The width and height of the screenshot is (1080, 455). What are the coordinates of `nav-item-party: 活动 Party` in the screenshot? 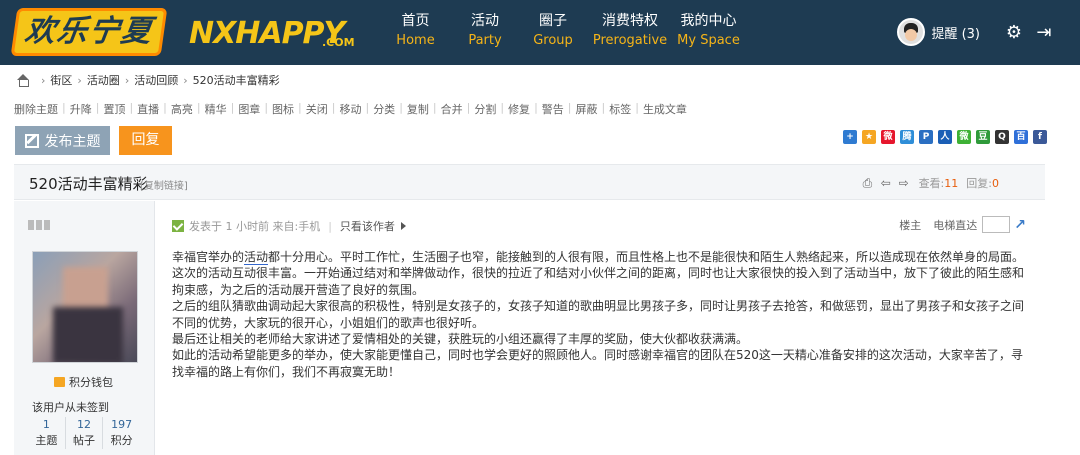 It's located at (485, 26).